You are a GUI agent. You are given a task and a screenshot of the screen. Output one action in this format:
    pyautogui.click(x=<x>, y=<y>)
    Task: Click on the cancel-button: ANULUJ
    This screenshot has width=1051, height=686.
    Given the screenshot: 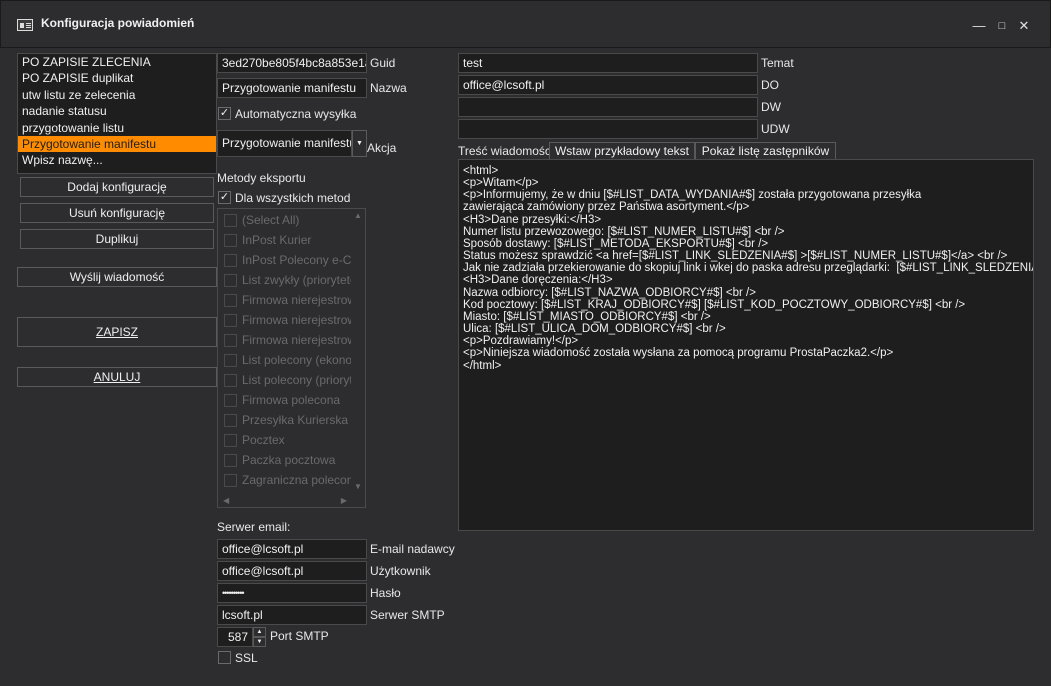 What is the action you would take?
    pyautogui.click(x=117, y=377)
    